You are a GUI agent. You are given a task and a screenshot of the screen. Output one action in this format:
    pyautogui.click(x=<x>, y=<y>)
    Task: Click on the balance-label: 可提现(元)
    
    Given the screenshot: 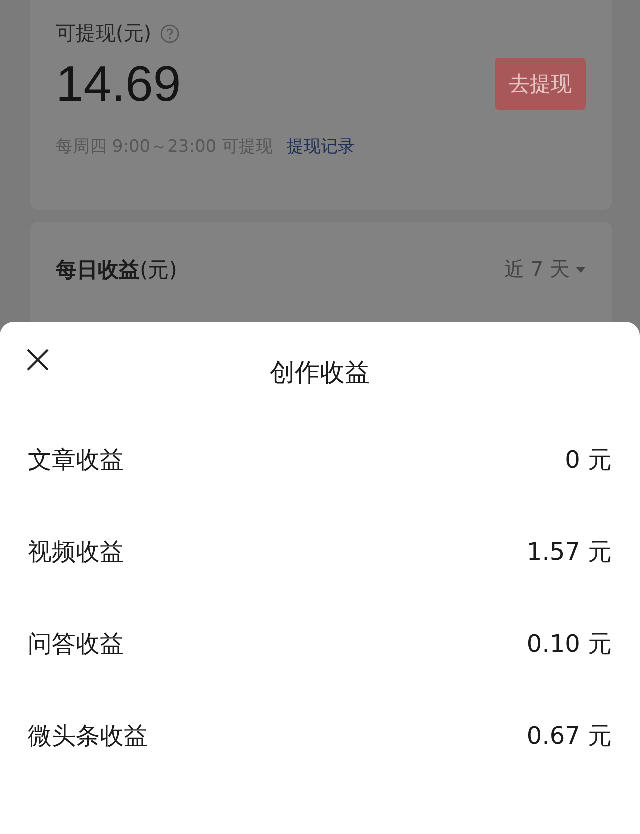 What is the action you would take?
    pyautogui.click(x=104, y=33)
    